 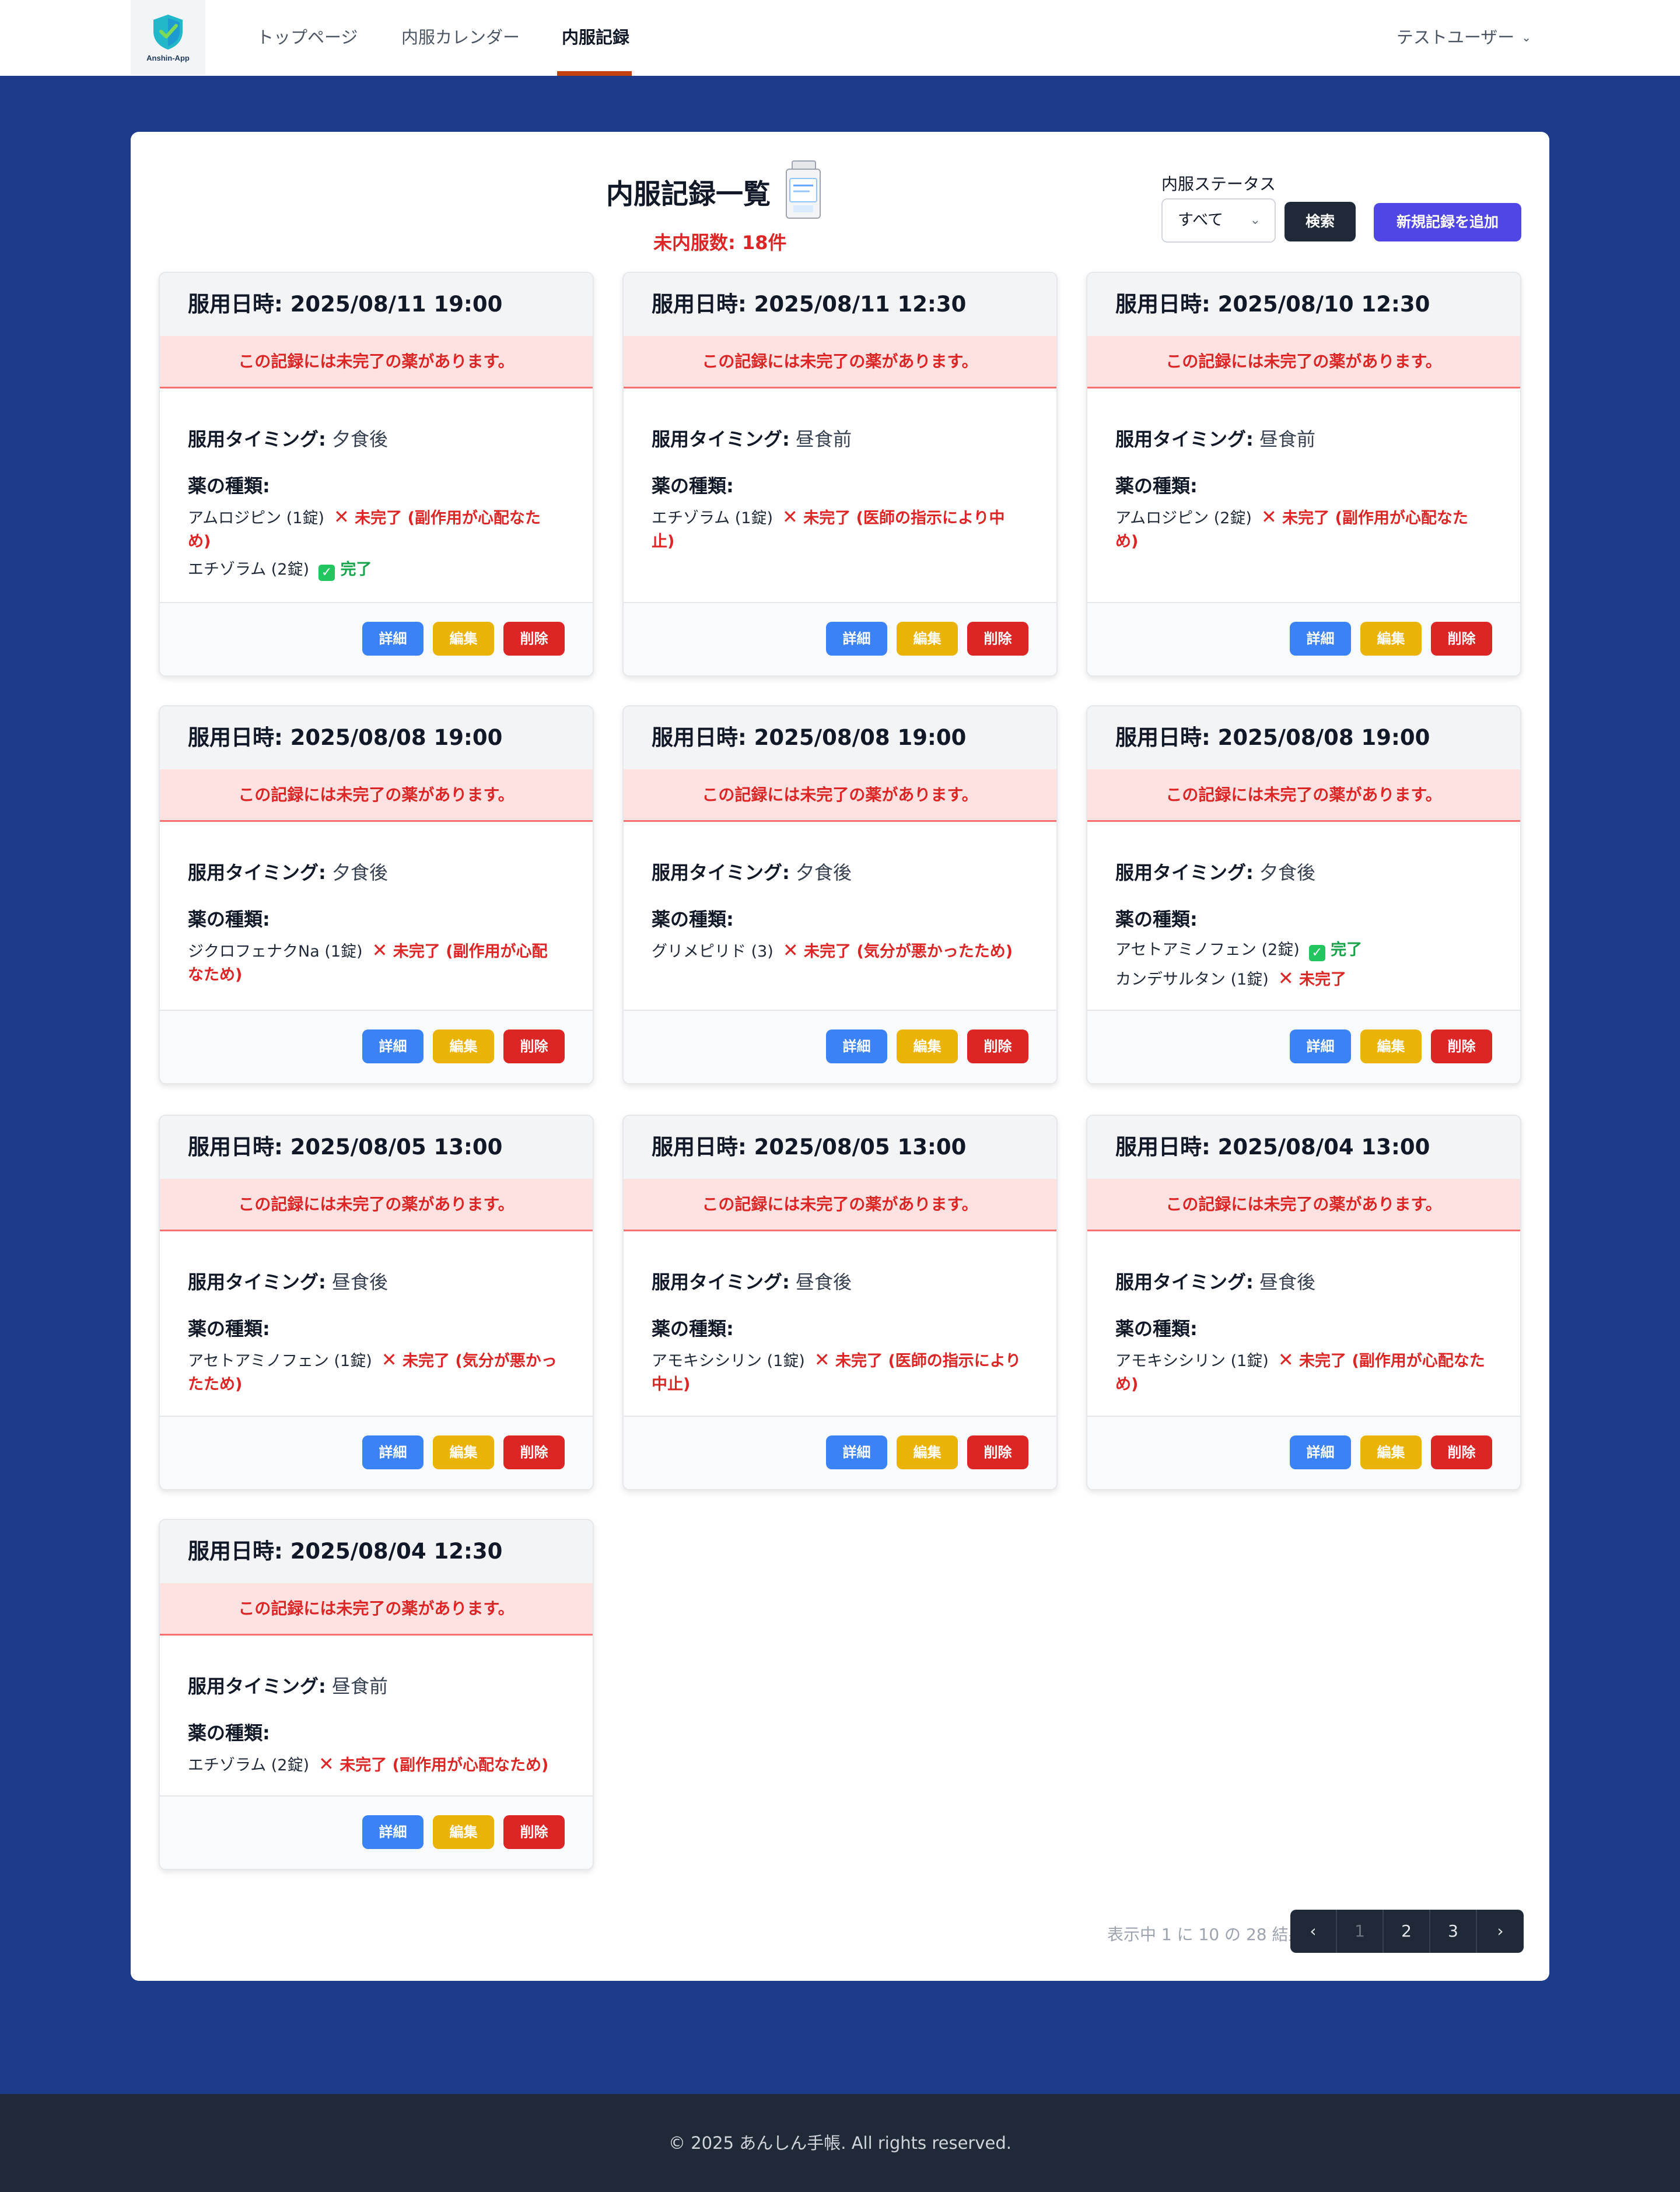 What do you see at coordinates (1287, 873) in the screenshot?
I see `timing-value: 夕食後` at bounding box center [1287, 873].